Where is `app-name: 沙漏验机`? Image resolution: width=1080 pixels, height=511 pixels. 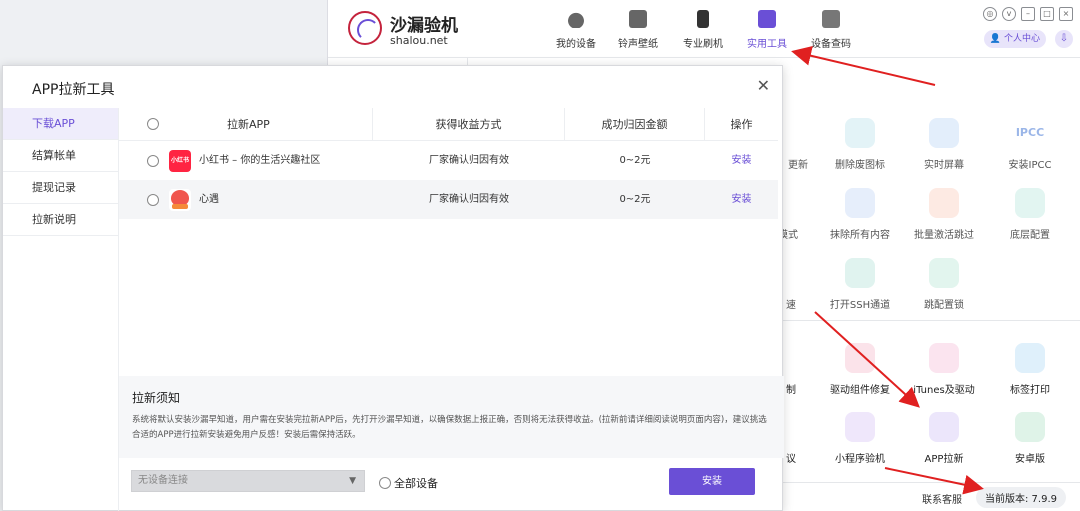 app-name: 沙漏验机 is located at coordinates (424, 26).